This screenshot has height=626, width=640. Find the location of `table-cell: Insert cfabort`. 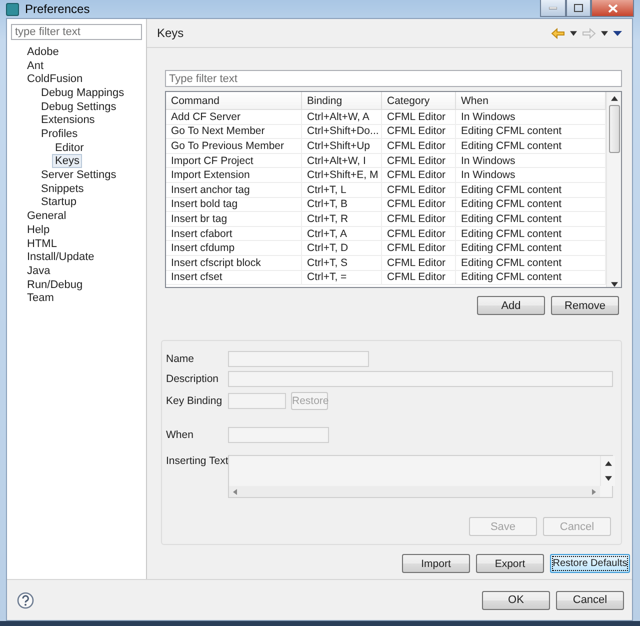

table-cell: Insert cfabort is located at coordinates (234, 234).